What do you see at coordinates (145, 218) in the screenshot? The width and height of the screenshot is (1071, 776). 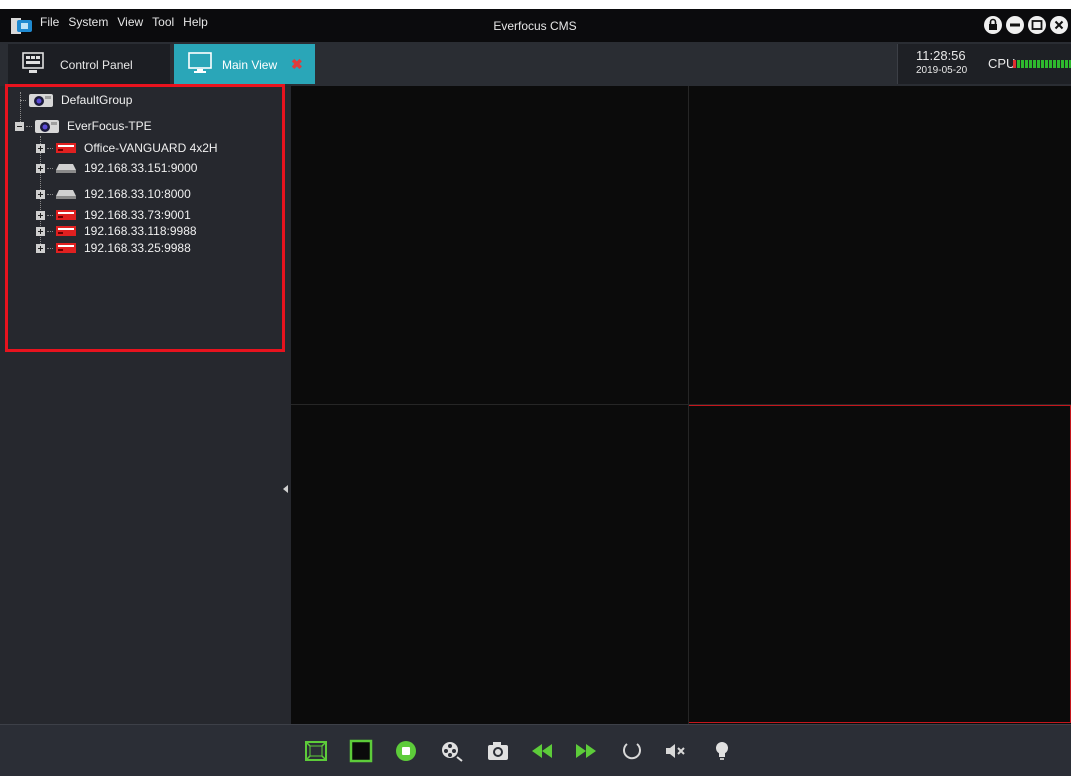 I see `tree-highlight-frame` at bounding box center [145, 218].